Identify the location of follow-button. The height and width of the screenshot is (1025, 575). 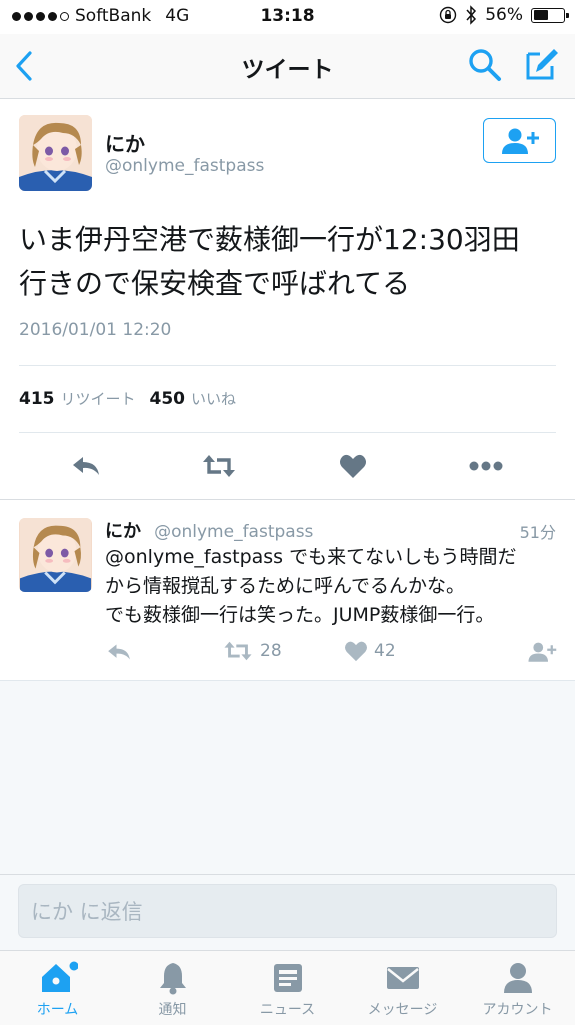
(519, 140).